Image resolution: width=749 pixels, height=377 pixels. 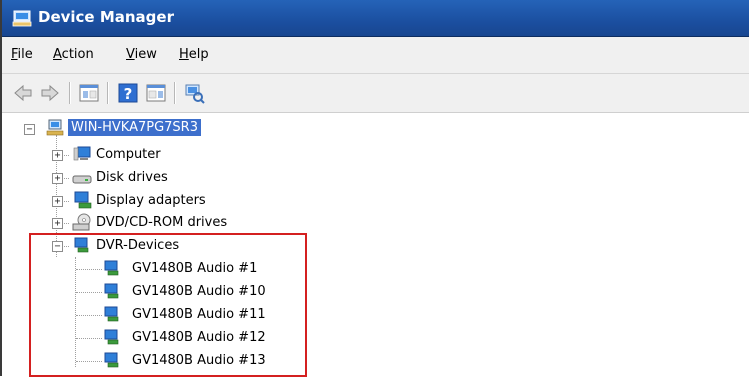 What do you see at coordinates (202, 178) in the screenshot?
I see `tree-node-disk-drives: + Disk drives` at bounding box center [202, 178].